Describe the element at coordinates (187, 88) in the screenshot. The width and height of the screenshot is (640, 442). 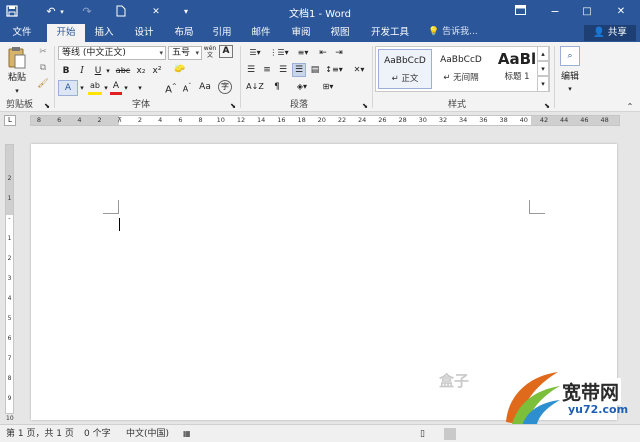
I see `shrink-font-button: Aˇ` at that location.